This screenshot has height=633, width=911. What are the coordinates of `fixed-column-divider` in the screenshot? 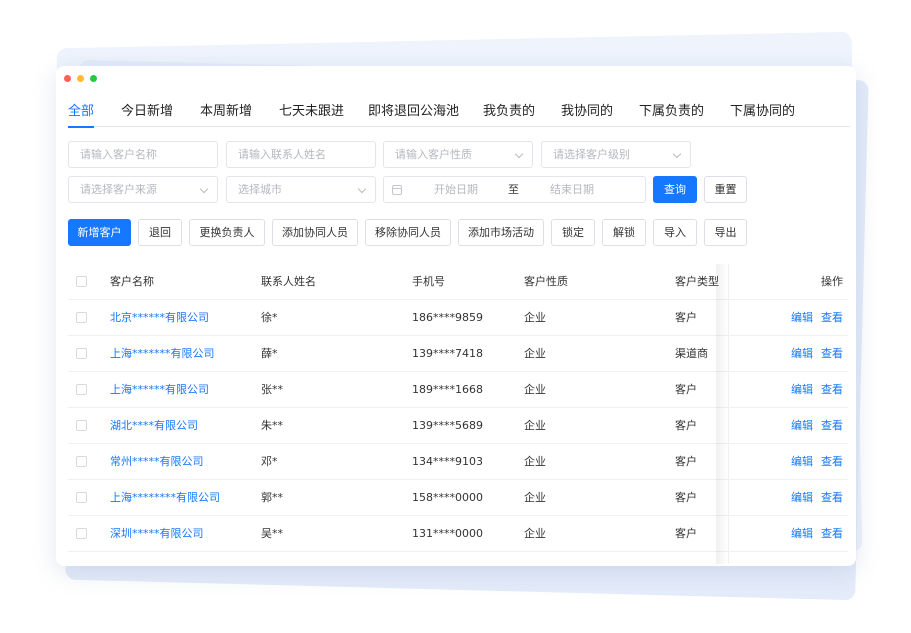 It's located at (728, 414).